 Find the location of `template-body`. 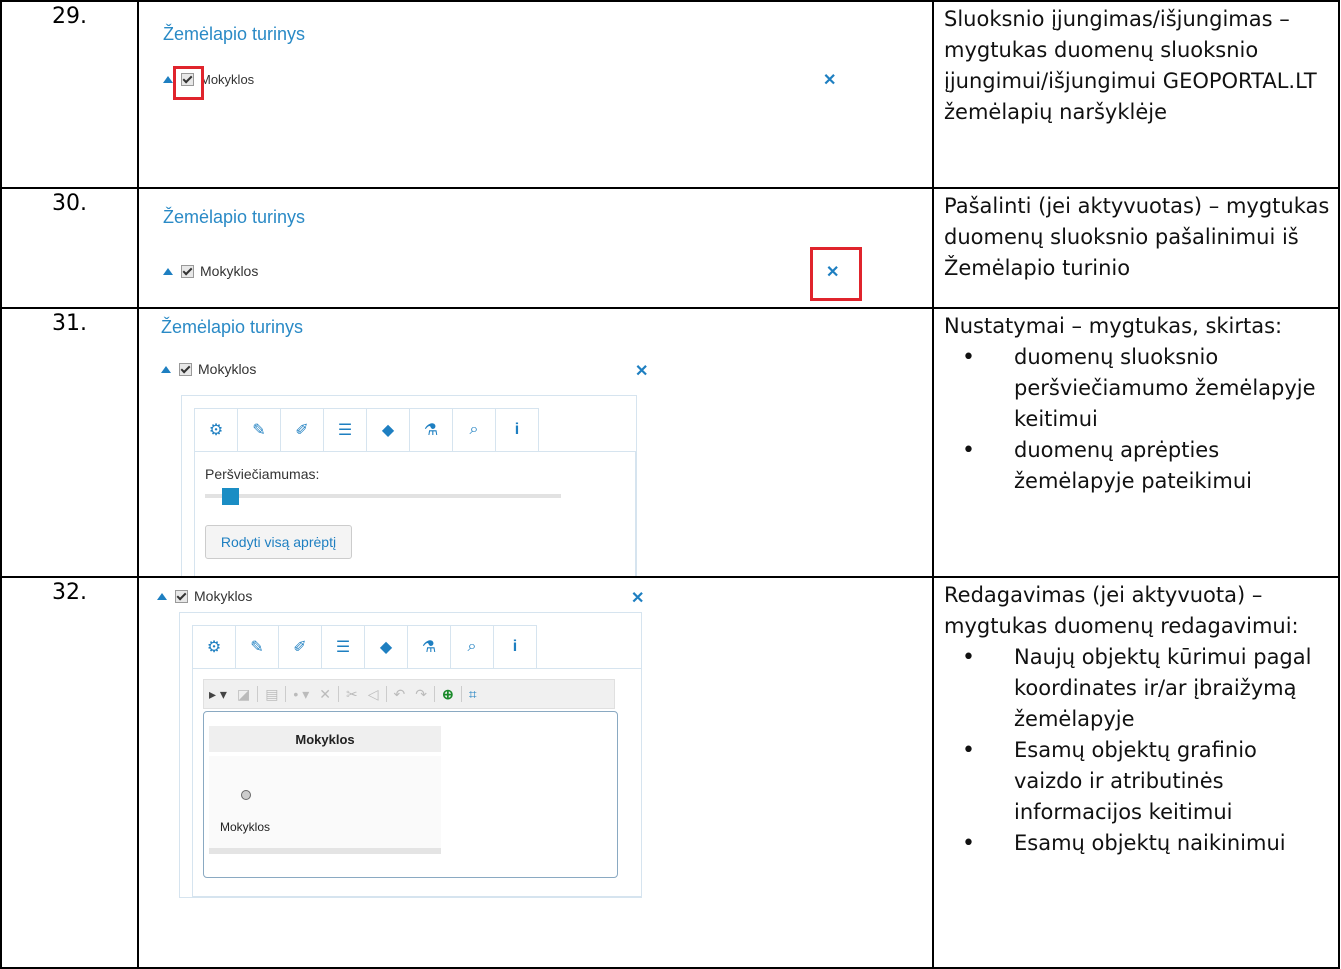

template-body is located at coordinates (325, 805).